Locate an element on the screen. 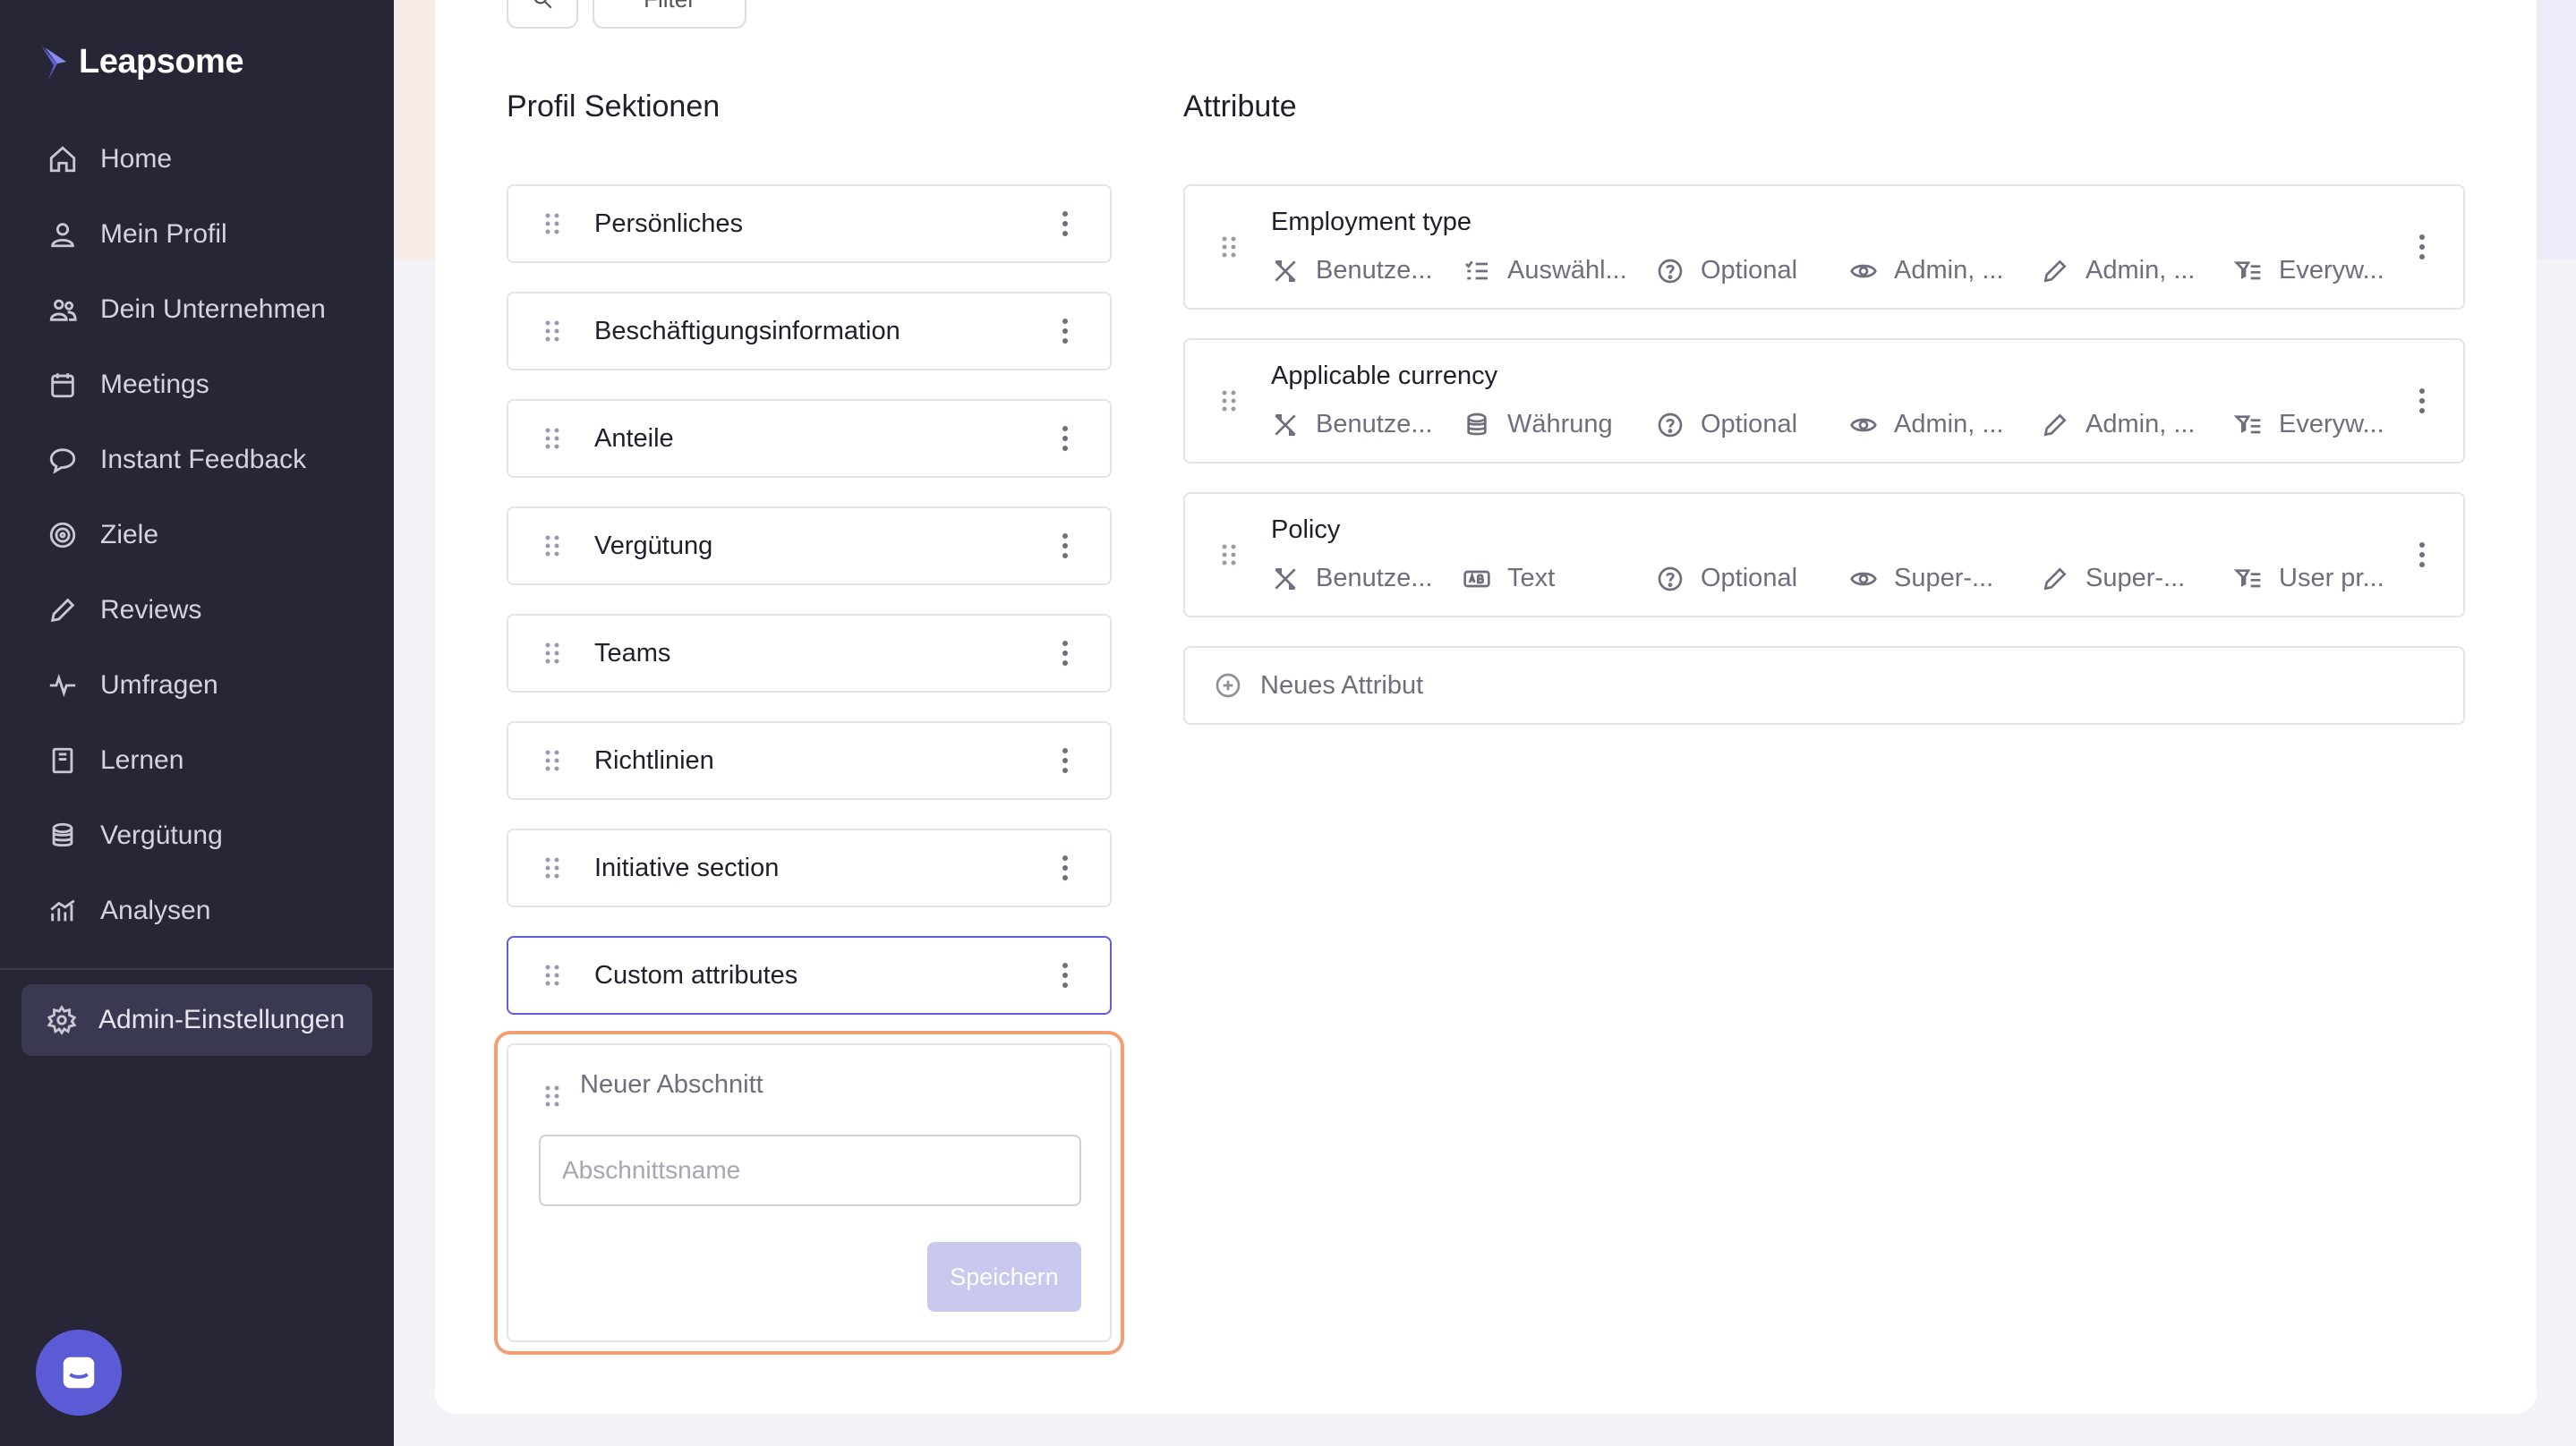  section-item: Vergütung is located at coordinates (809, 546).